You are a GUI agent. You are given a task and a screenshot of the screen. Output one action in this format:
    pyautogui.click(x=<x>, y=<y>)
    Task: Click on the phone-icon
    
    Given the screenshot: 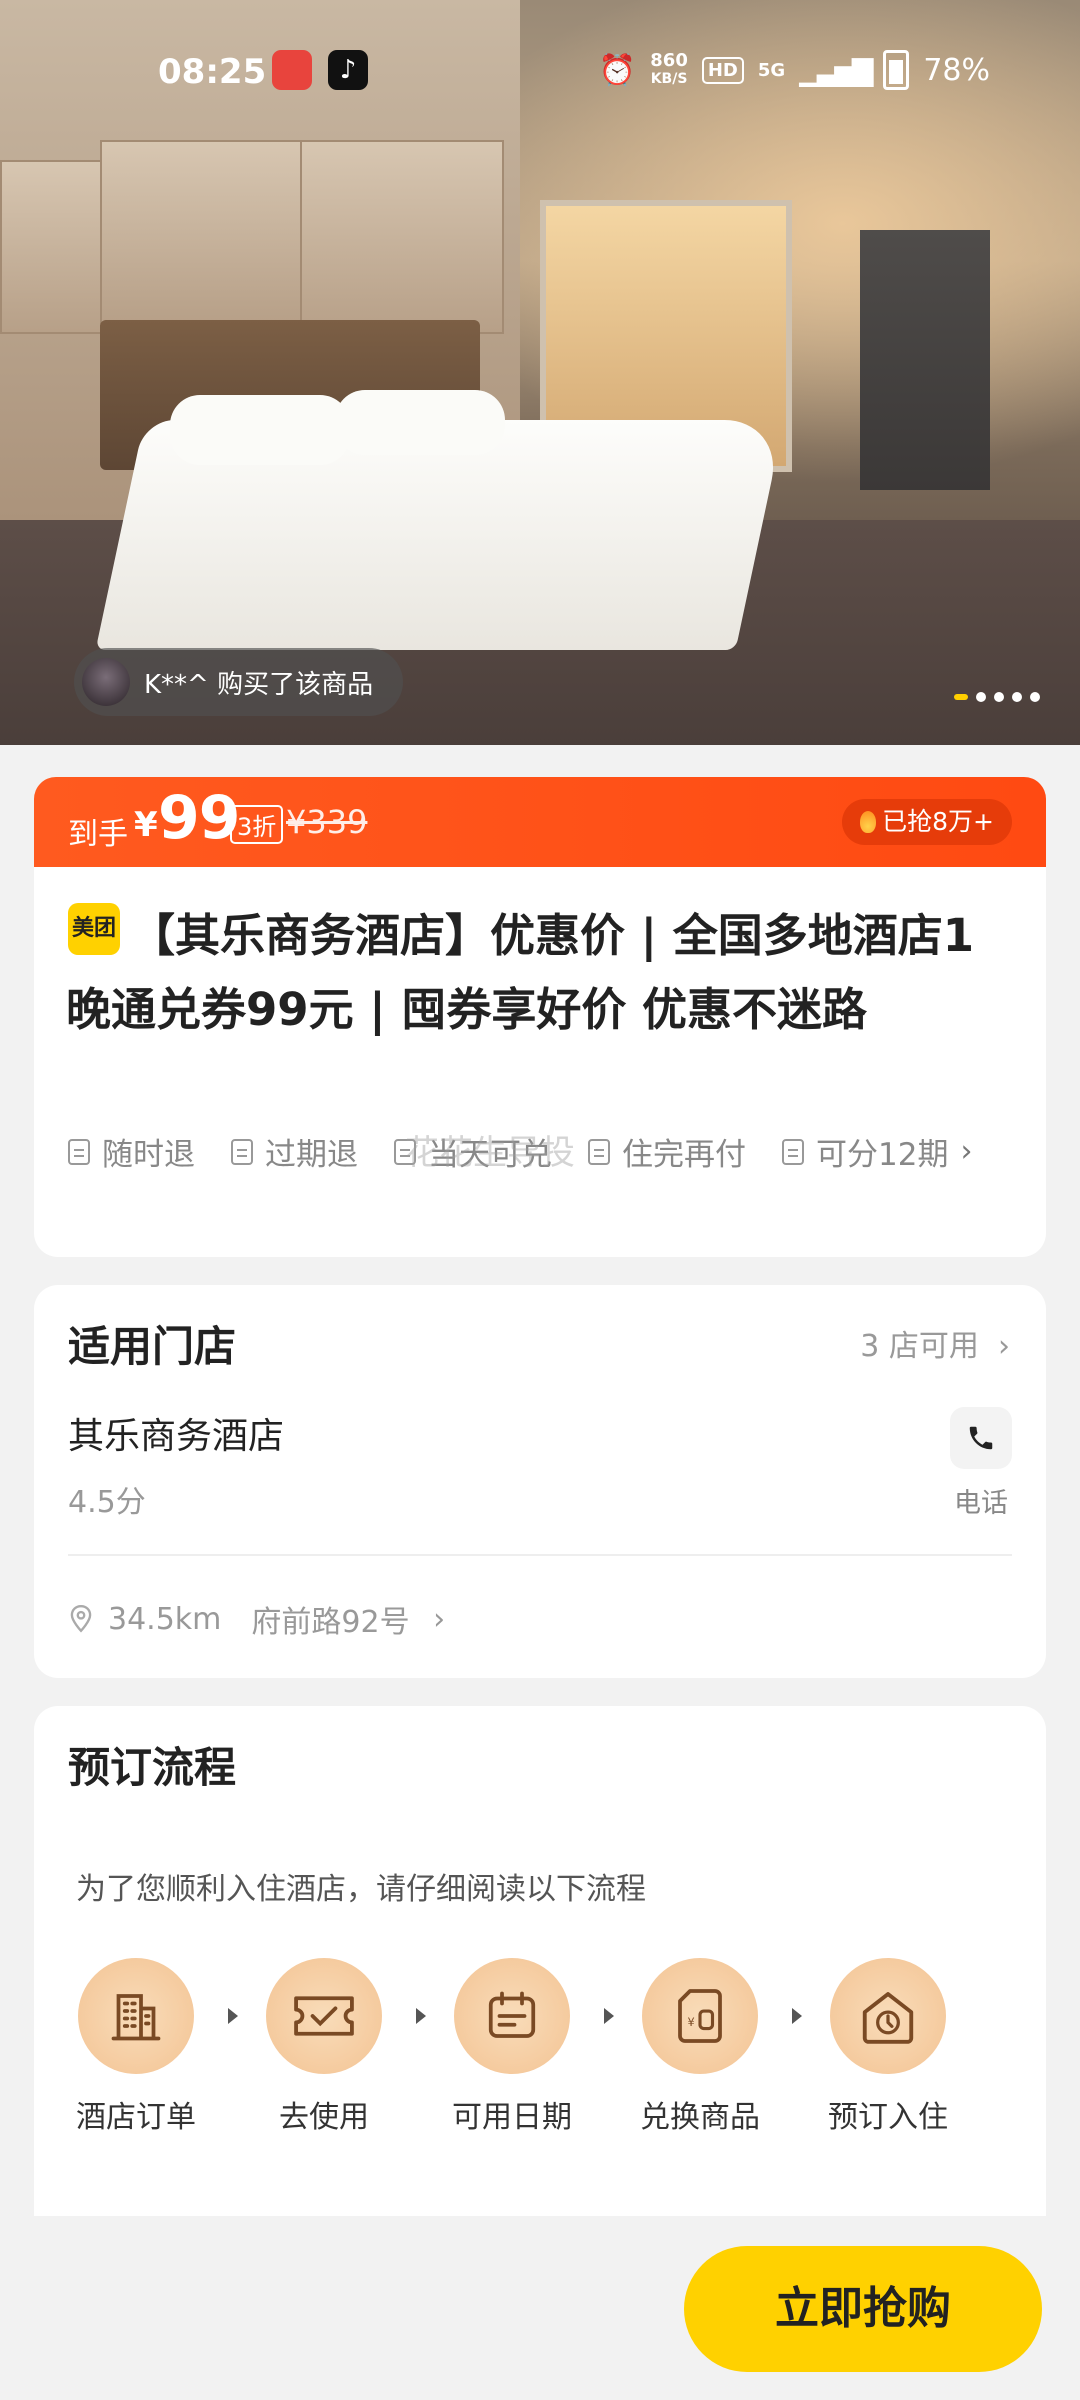 What is the action you would take?
    pyautogui.click(x=981, y=1438)
    